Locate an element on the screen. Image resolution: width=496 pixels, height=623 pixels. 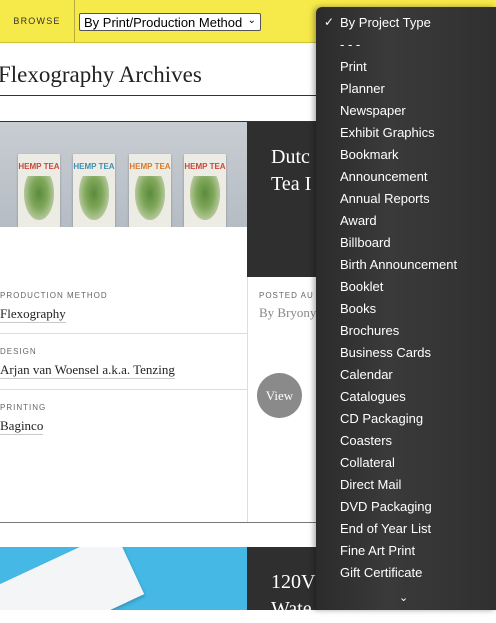
dropdown-item: Planner is located at coordinates (362, 88).